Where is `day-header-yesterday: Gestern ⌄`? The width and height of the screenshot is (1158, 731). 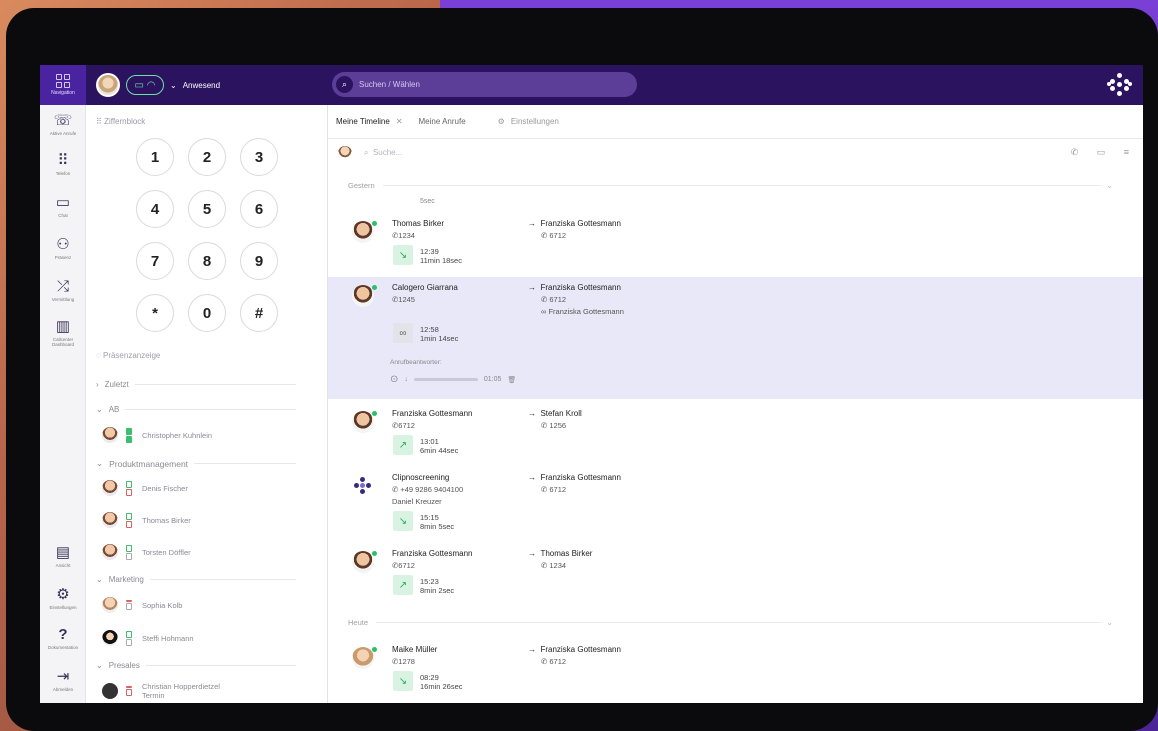
day-header-yesterday: Gestern ⌄ is located at coordinates (730, 185).